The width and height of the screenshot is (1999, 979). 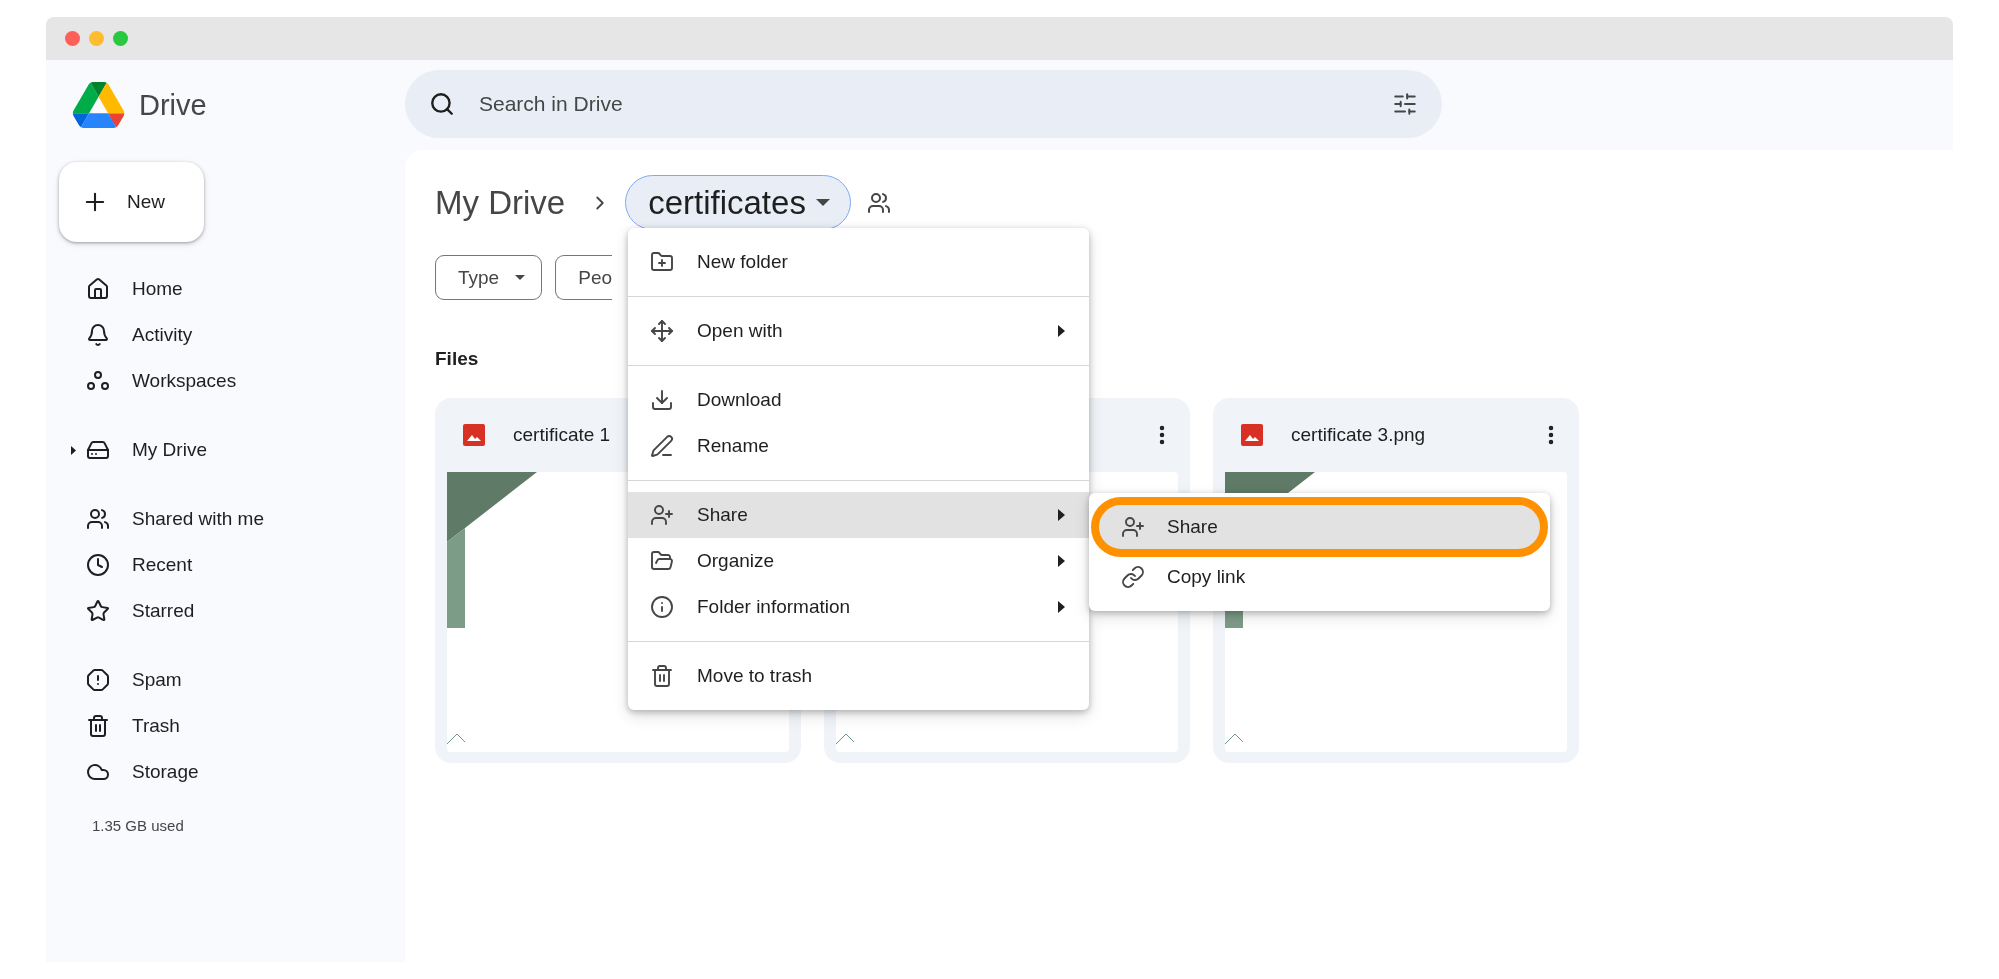 What do you see at coordinates (225, 565) in the screenshot?
I see `sidebar-item: Recent` at bounding box center [225, 565].